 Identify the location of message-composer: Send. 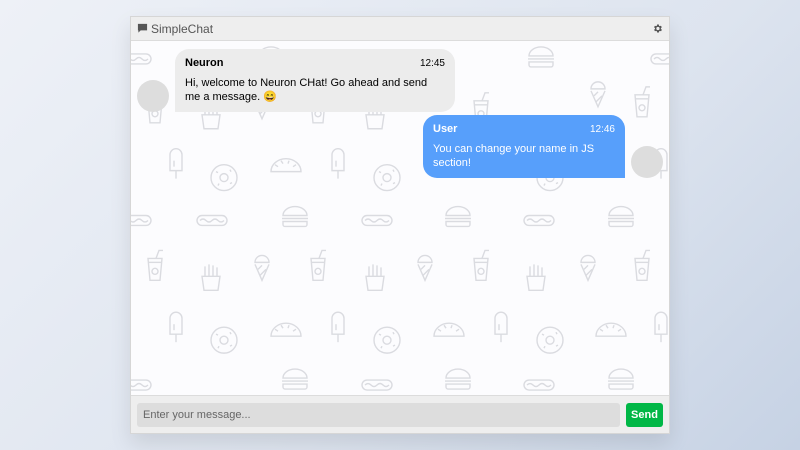
(400, 414).